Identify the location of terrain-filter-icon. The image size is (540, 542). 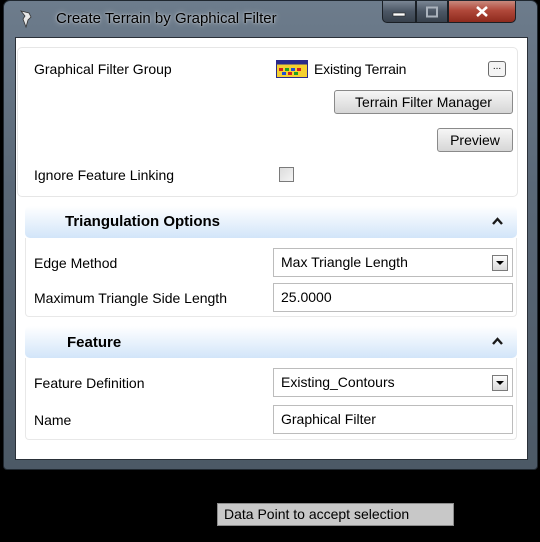
(292, 69).